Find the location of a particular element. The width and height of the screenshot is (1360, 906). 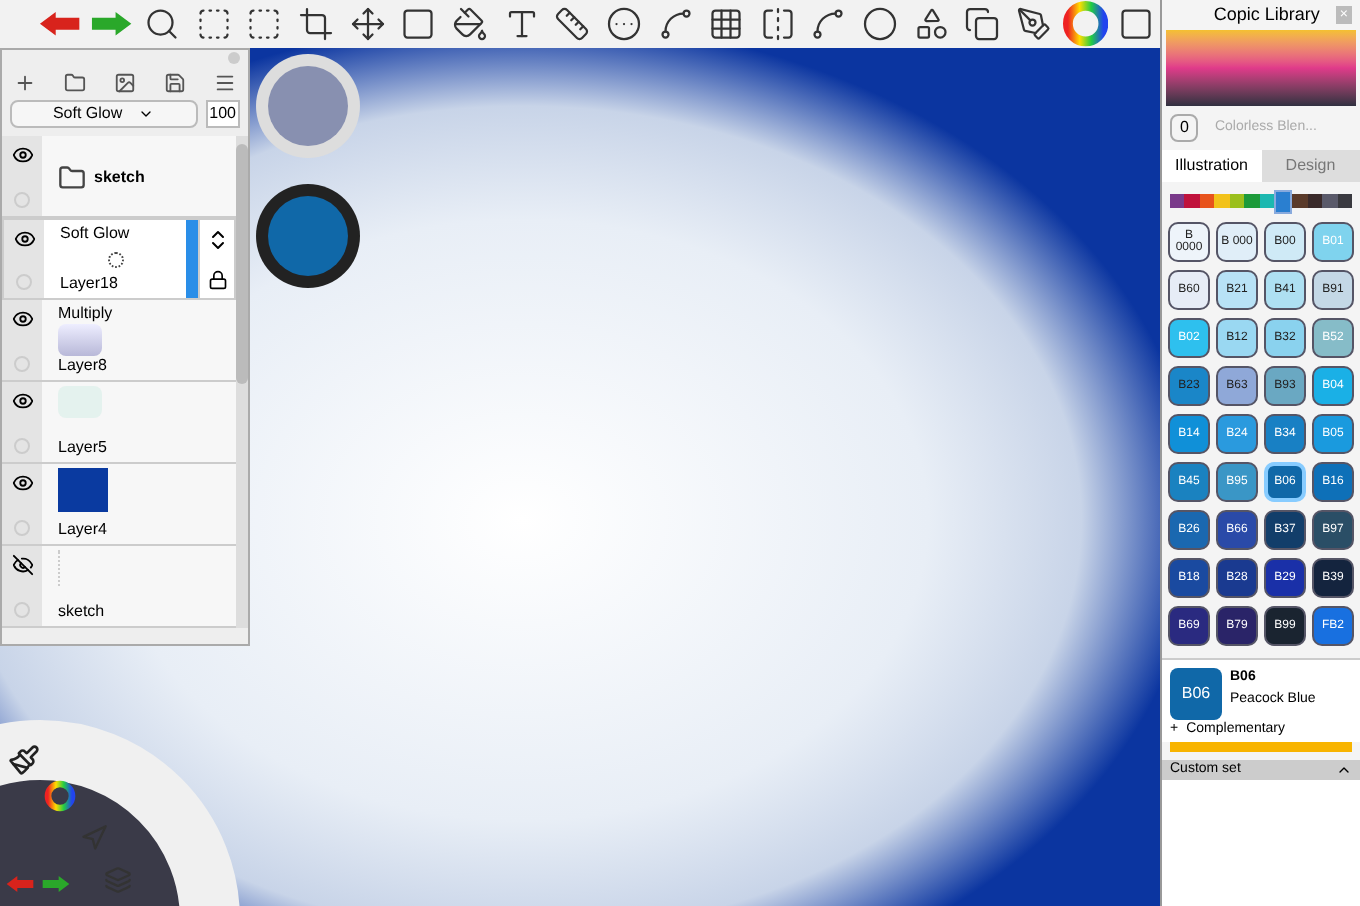

hue-chip is located at coordinates (1283, 202).